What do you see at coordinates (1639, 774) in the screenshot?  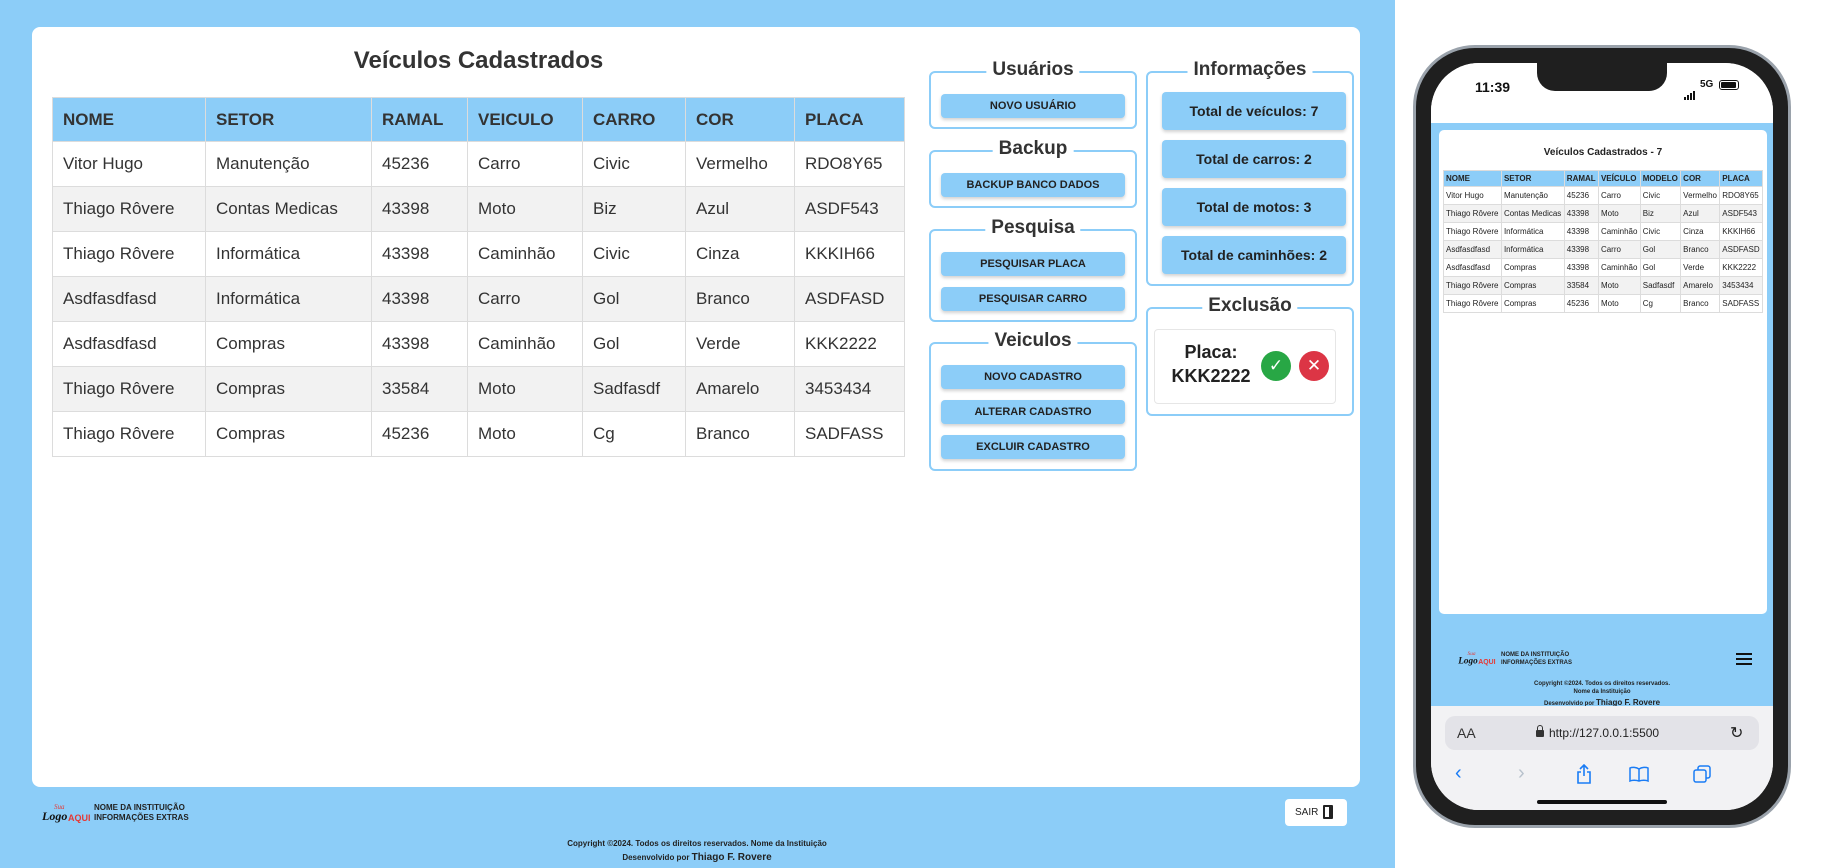 I see `bookmarks-icon` at bounding box center [1639, 774].